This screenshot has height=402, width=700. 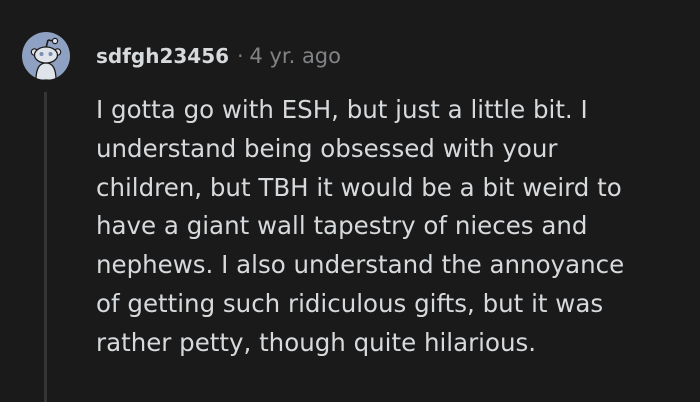 What do you see at coordinates (360, 265) in the screenshot?
I see `comment-body-line: nephews. I also understand the annoyance` at bounding box center [360, 265].